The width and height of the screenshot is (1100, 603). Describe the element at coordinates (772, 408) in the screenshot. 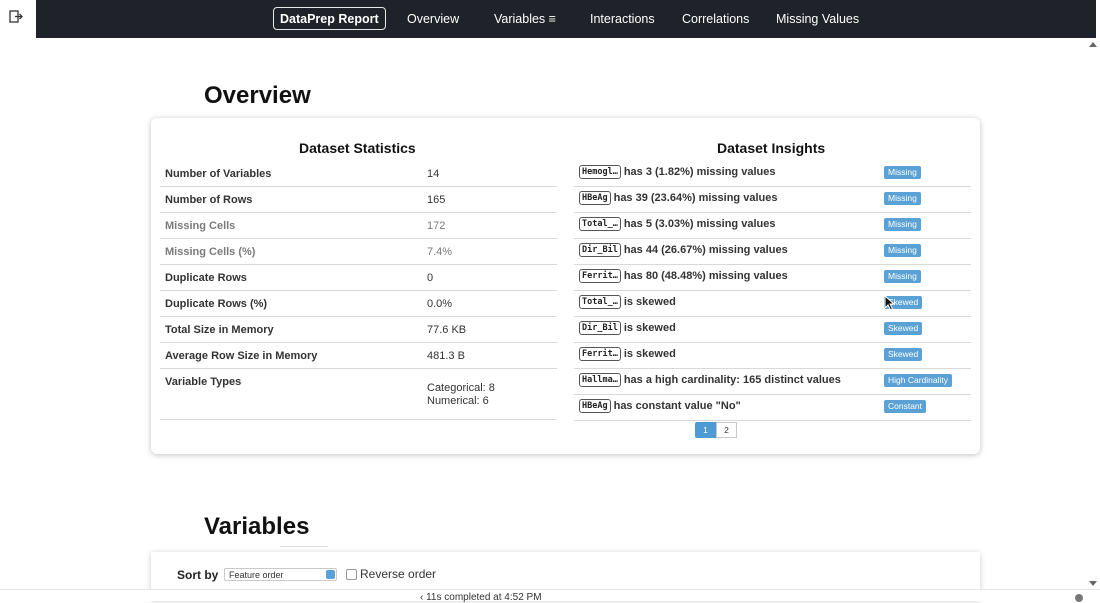

I see `insight-row: HBeAg has constant value "No" Constant` at that location.